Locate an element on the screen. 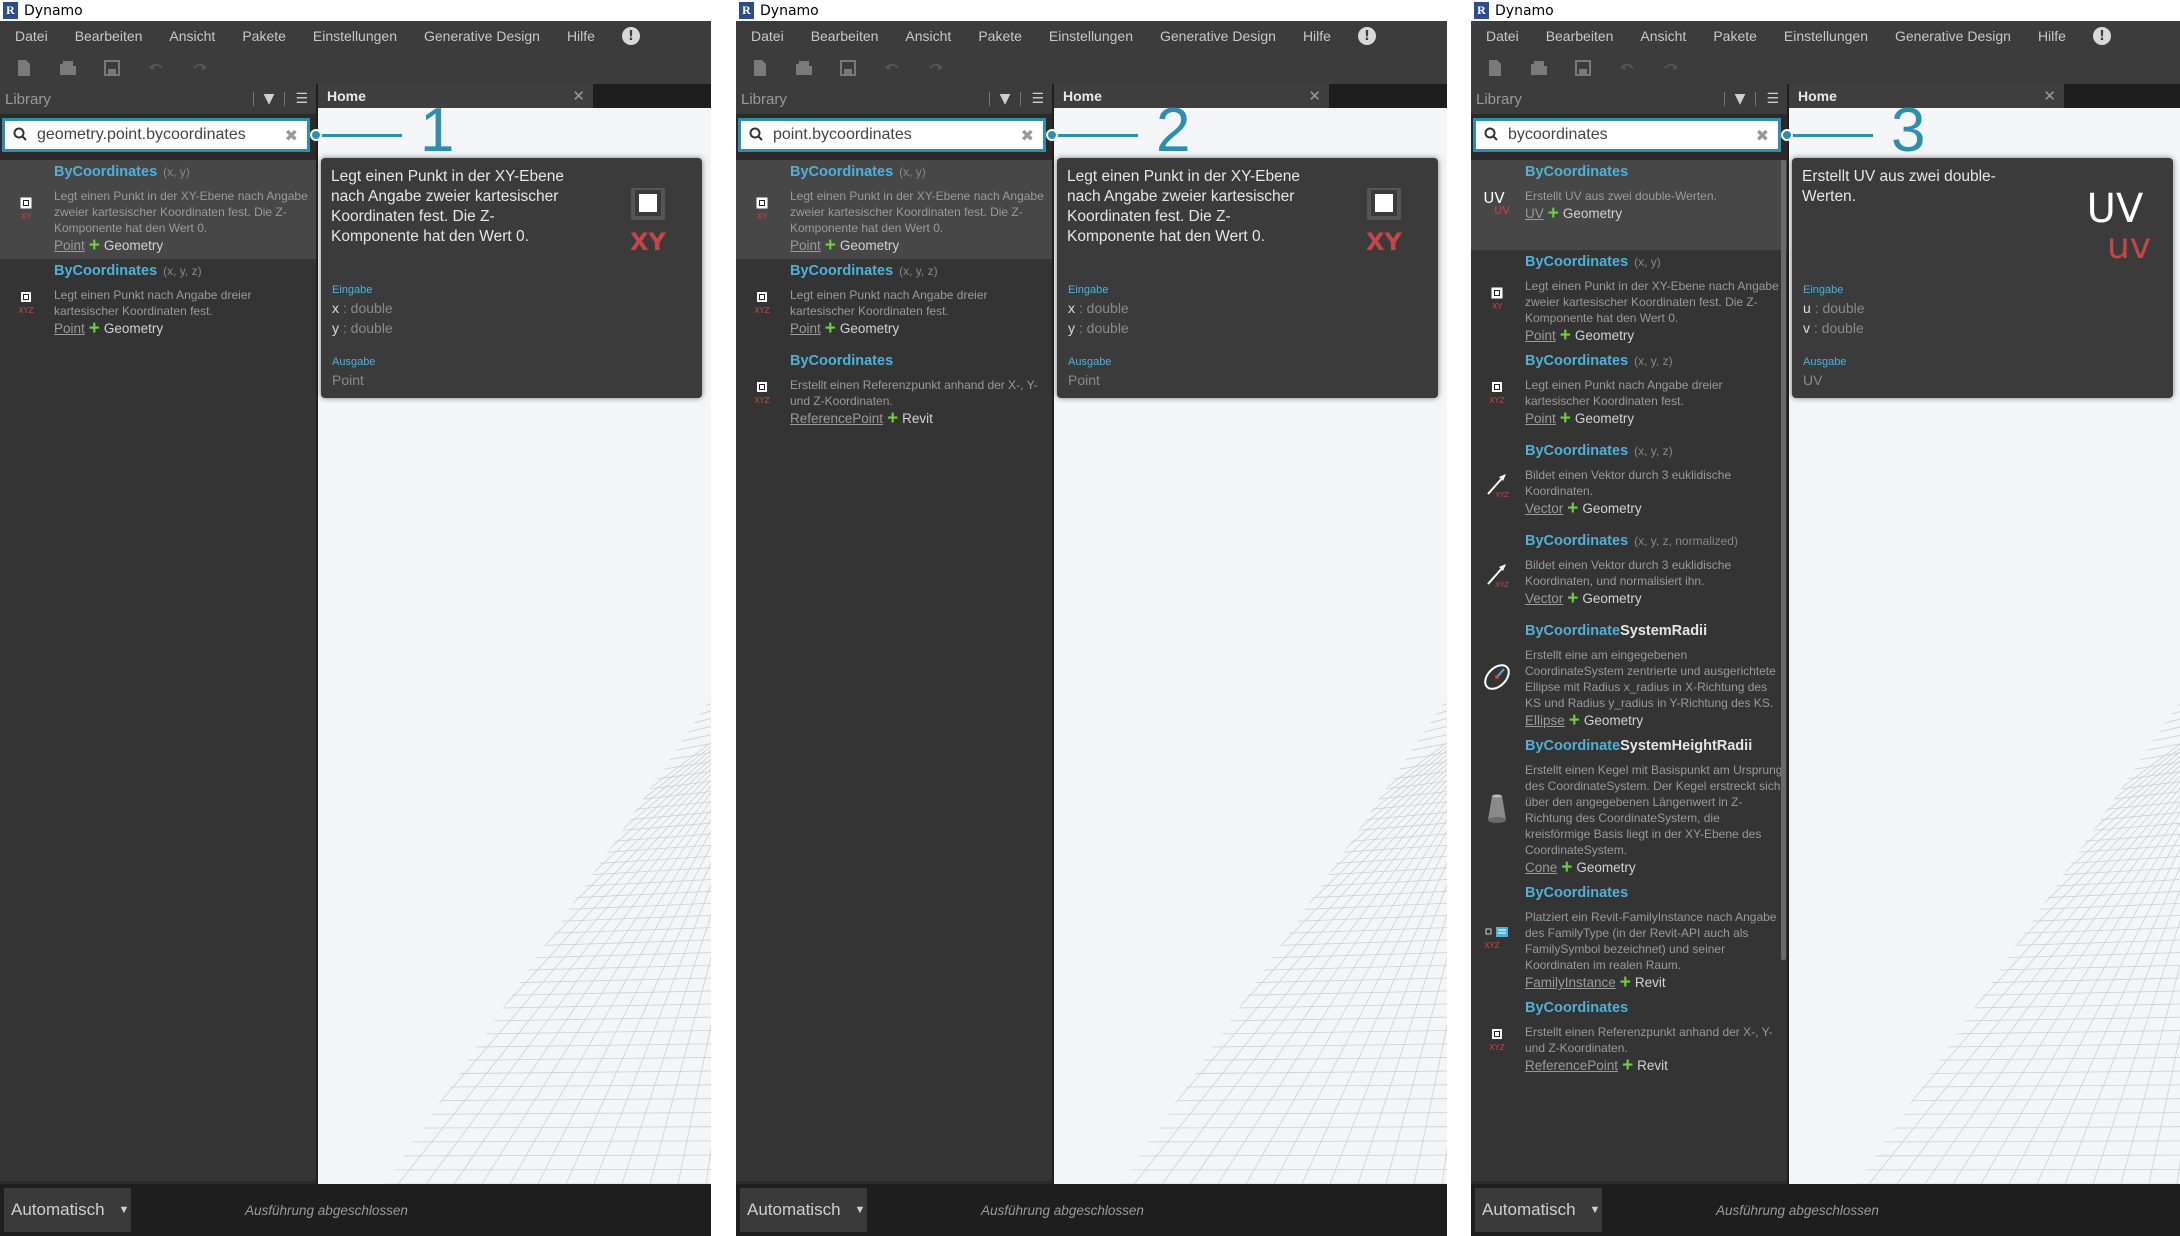  result-category-label: Geometry is located at coordinates (1612, 508).